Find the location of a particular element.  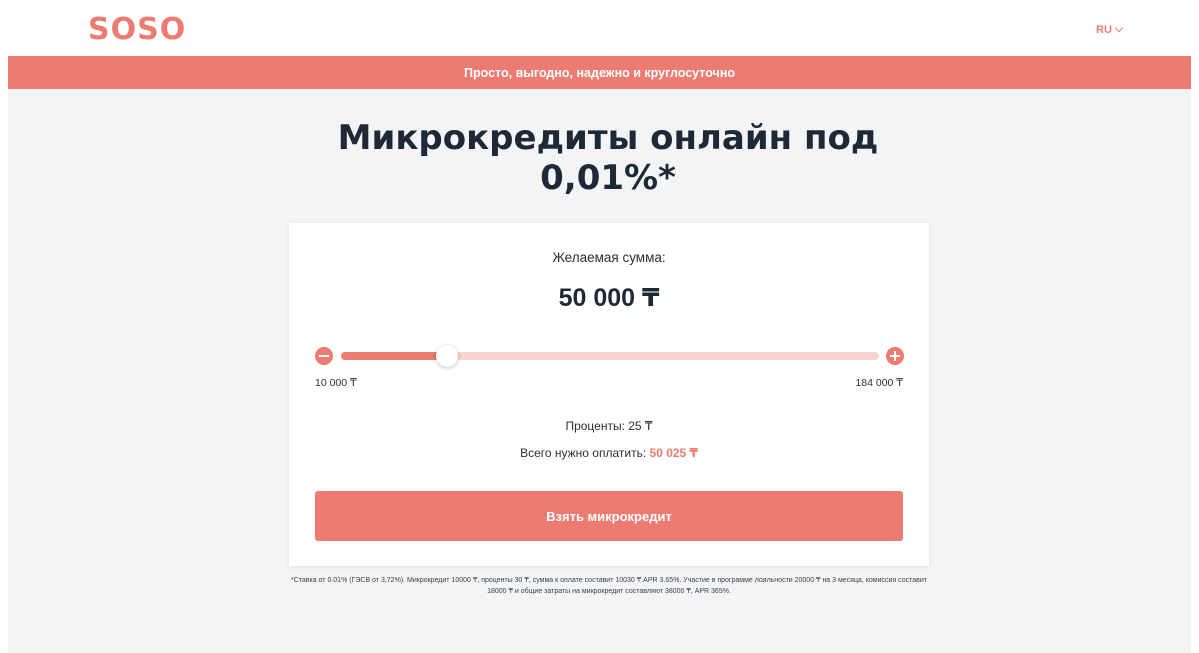

slider-max-label: 184 000 ₸ is located at coordinates (879, 383).